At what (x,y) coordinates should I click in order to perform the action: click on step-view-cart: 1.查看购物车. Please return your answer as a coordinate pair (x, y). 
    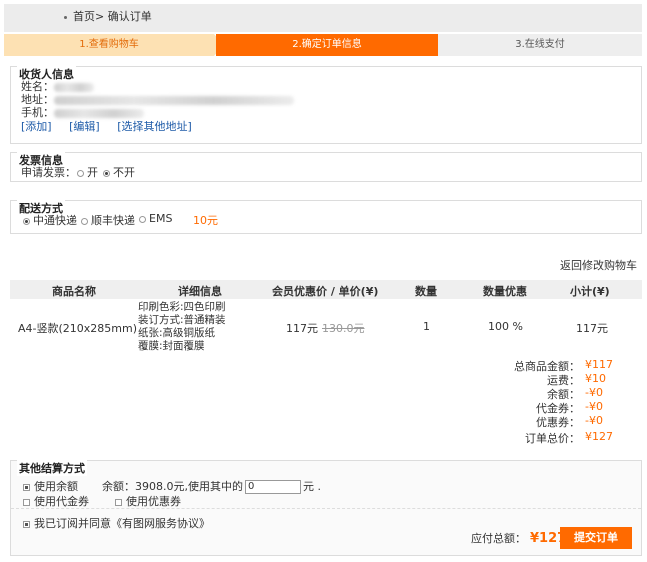
    Looking at the image, I should click on (109, 45).